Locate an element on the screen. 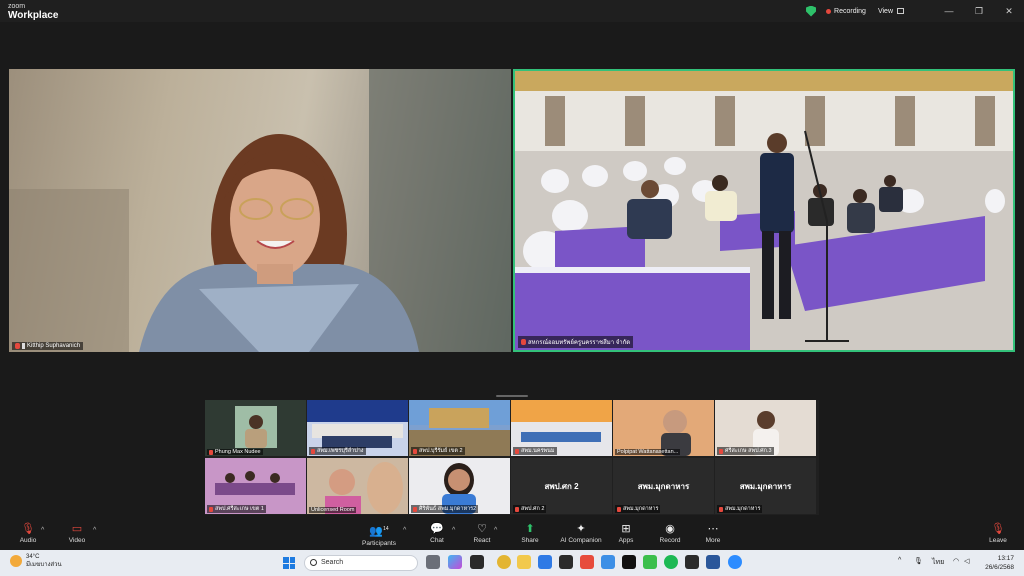 The width and height of the screenshot is (1024, 576). tile-display-name: สพป.ศก 2 is located at coordinates (561, 486).